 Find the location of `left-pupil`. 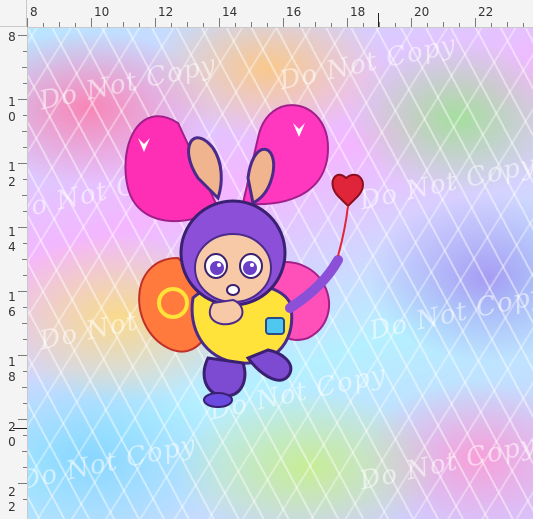

left-pupil is located at coordinates (217, 268).